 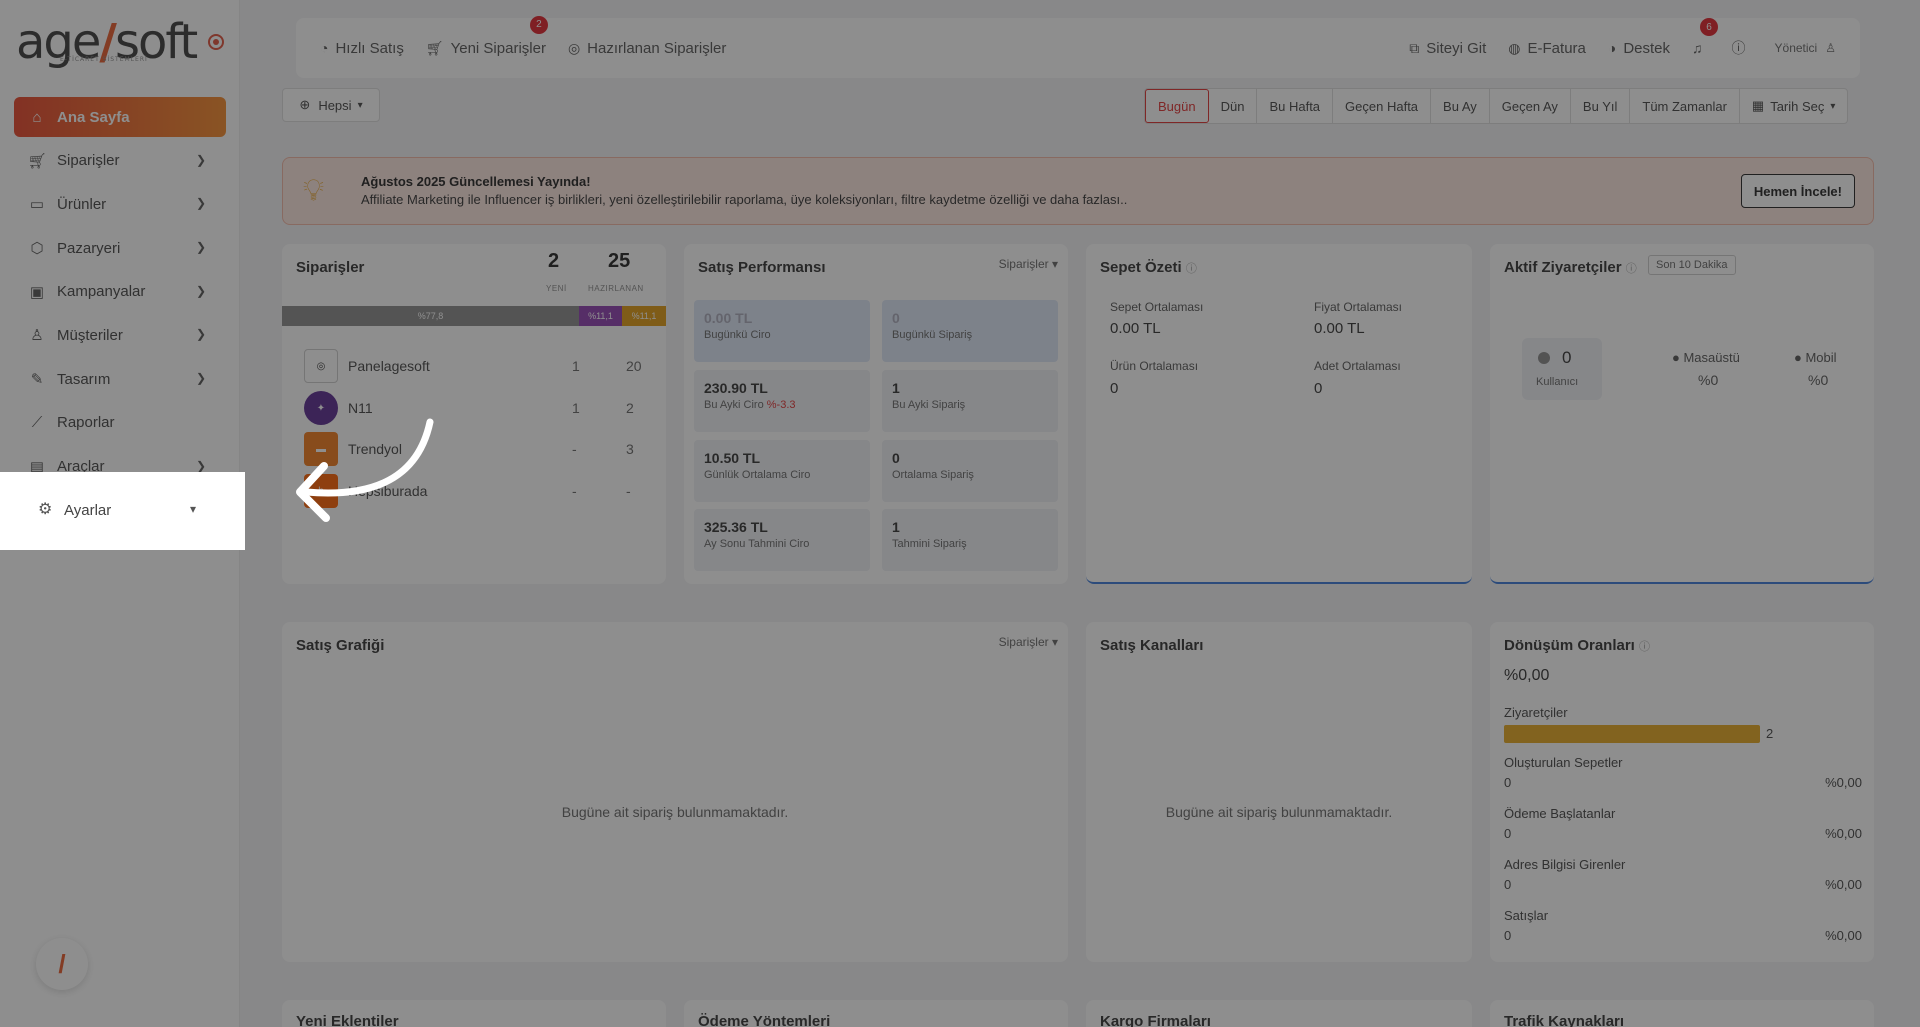 I want to click on range-last-week: Geçen Hafta, so click(x=1382, y=106).